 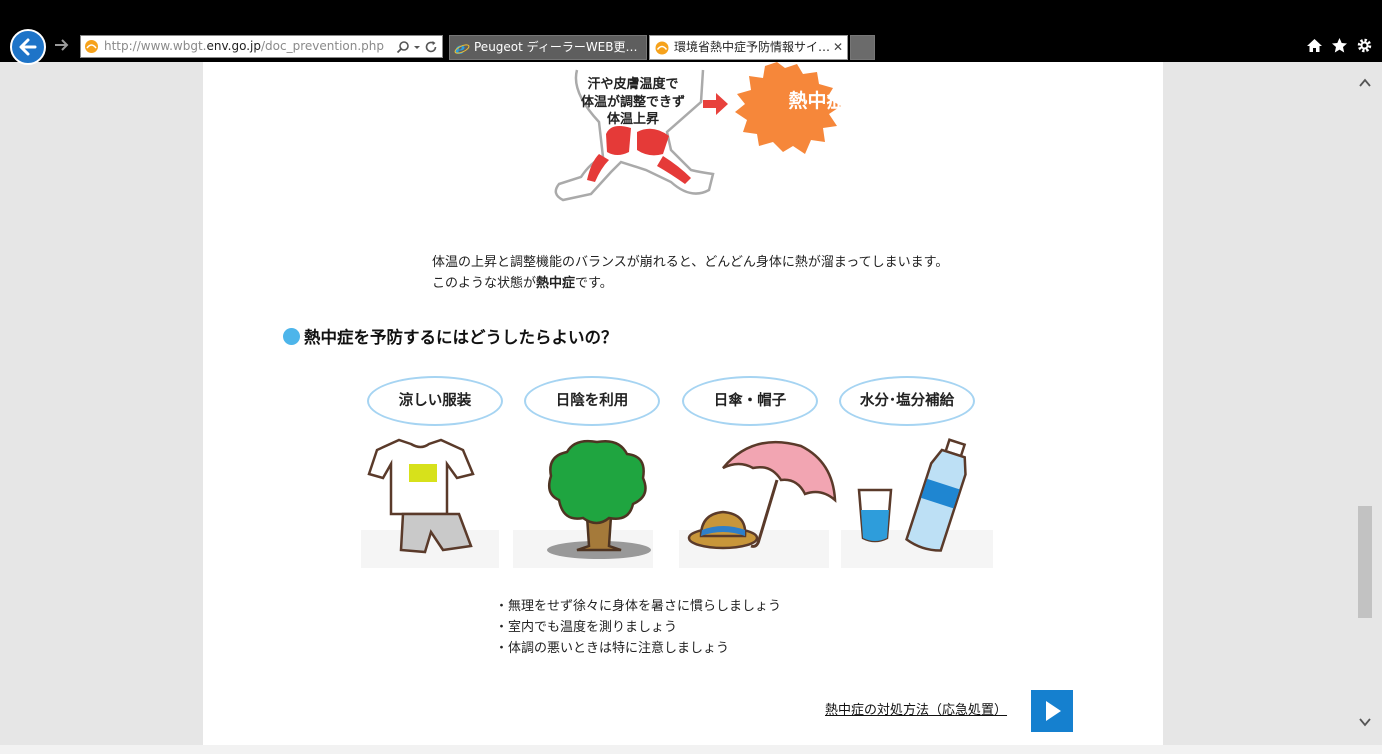 What do you see at coordinates (750, 401) in the screenshot?
I see `prevention-label: 日傘・帽子` at bounding box center [750, 401].